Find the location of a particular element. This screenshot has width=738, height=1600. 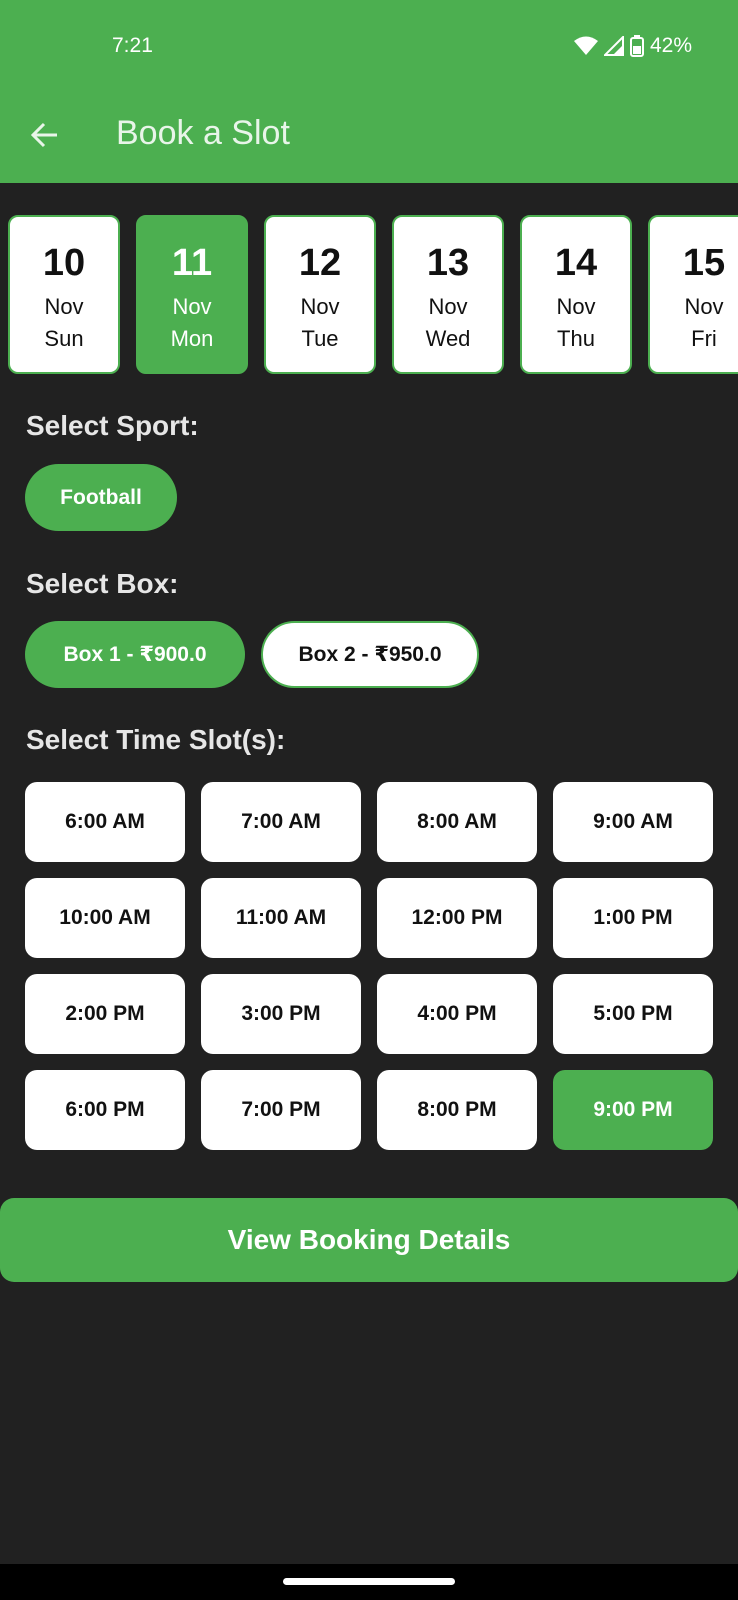

date-weekday: Thu is located at coordinates (576, 338).